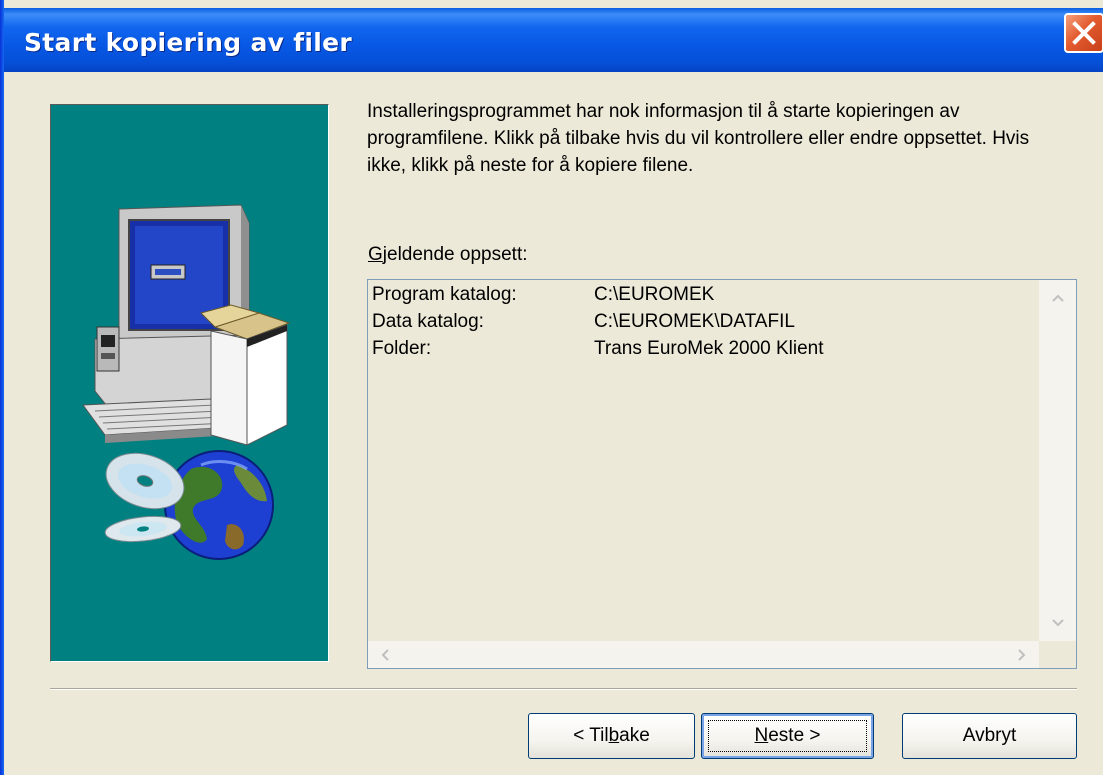  Describe the element at coordinates (551, 4) in the screenshot. I see `window-frame-top` at that location.